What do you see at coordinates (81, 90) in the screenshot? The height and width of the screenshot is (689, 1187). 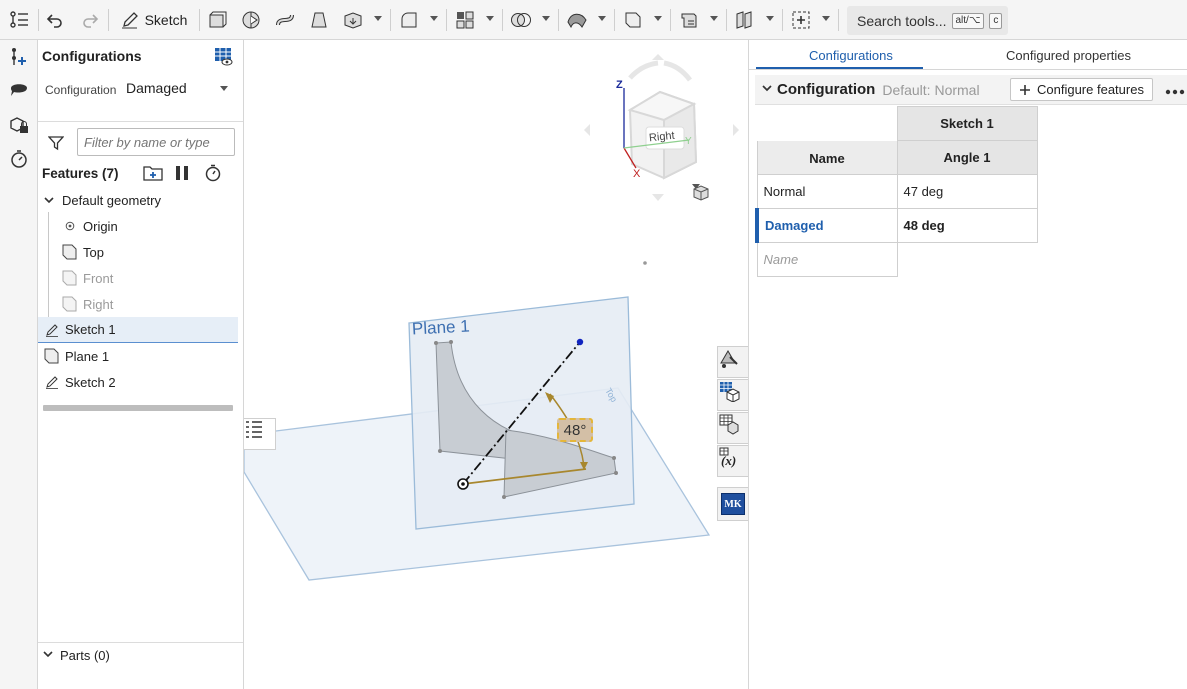 I see `configuration-label: Configuration` at bounding box center [81, 90].